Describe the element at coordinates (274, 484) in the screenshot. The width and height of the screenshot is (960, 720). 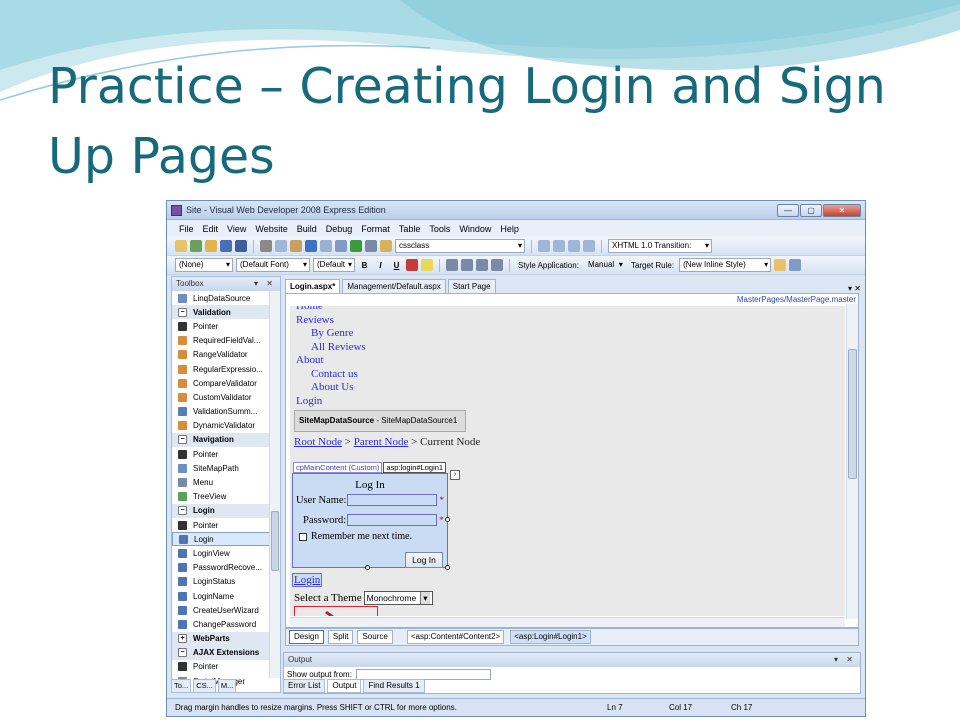
I see `toolbox-scrollbar` at that location.